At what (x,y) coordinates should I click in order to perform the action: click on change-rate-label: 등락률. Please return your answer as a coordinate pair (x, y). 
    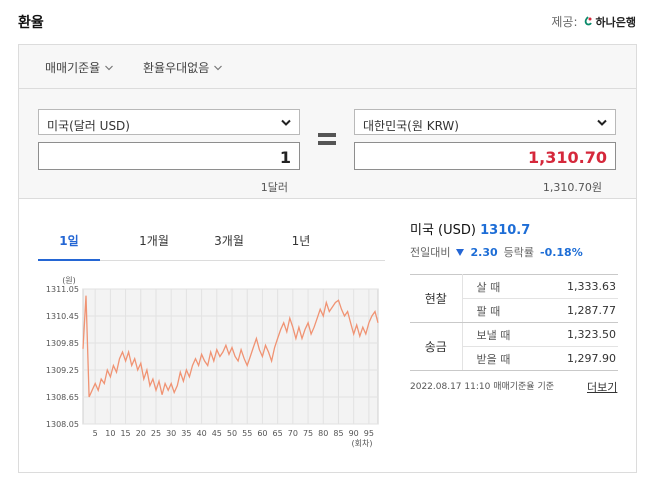
    Looking at the image, I should click on (518, 252).